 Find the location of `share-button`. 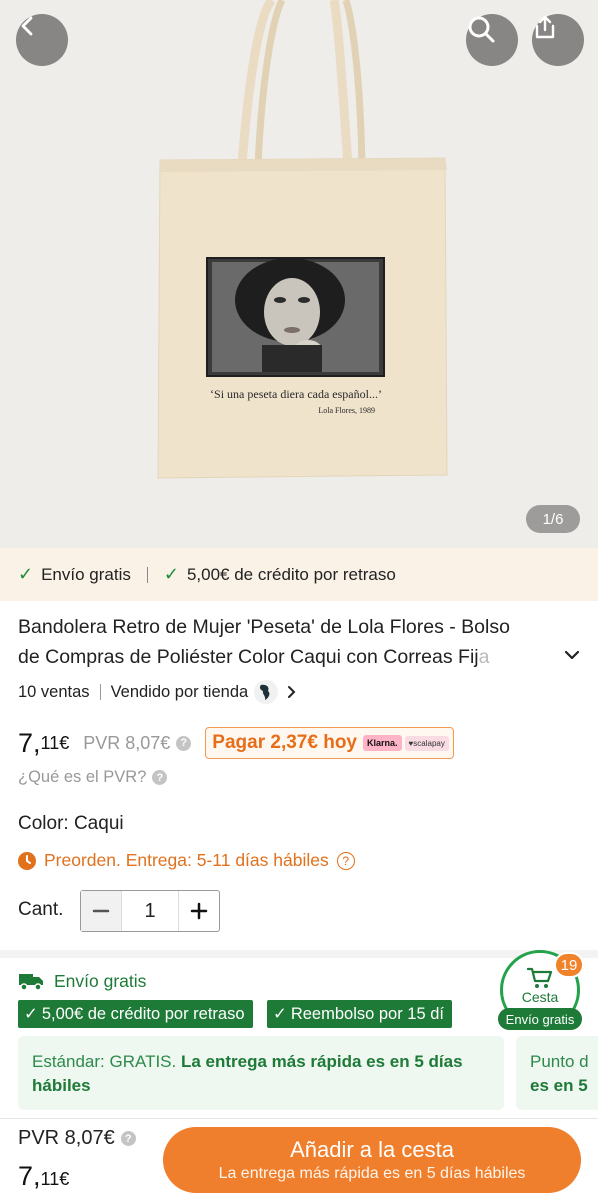

share-button is located at coordinates (558, 40).